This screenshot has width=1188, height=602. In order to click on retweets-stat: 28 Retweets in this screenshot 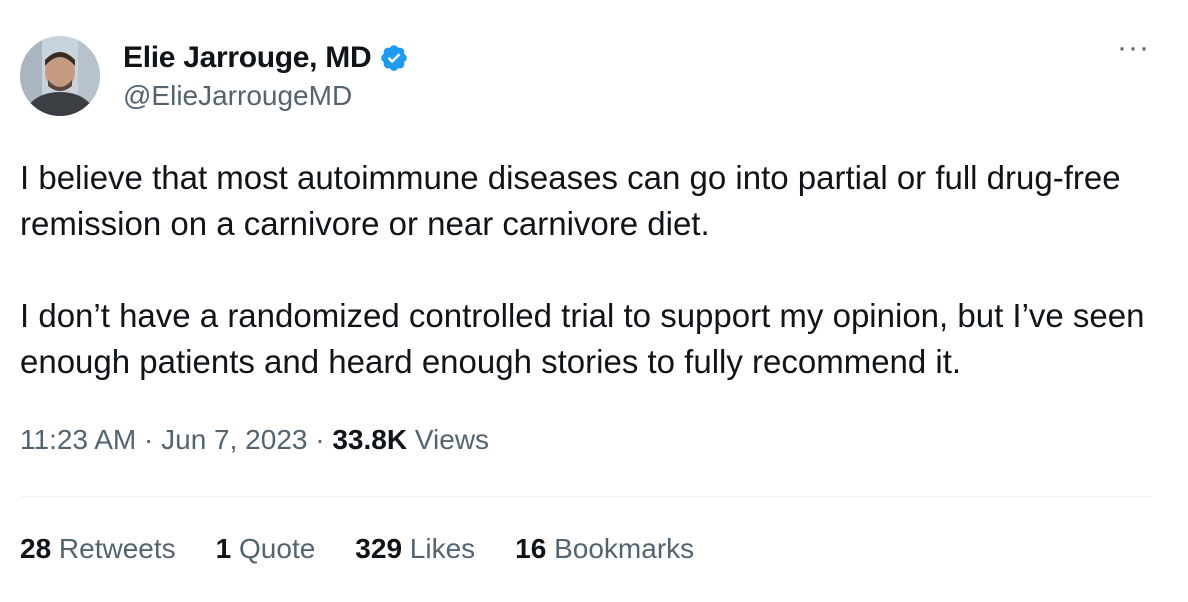, I will do `click(98, 549)`.